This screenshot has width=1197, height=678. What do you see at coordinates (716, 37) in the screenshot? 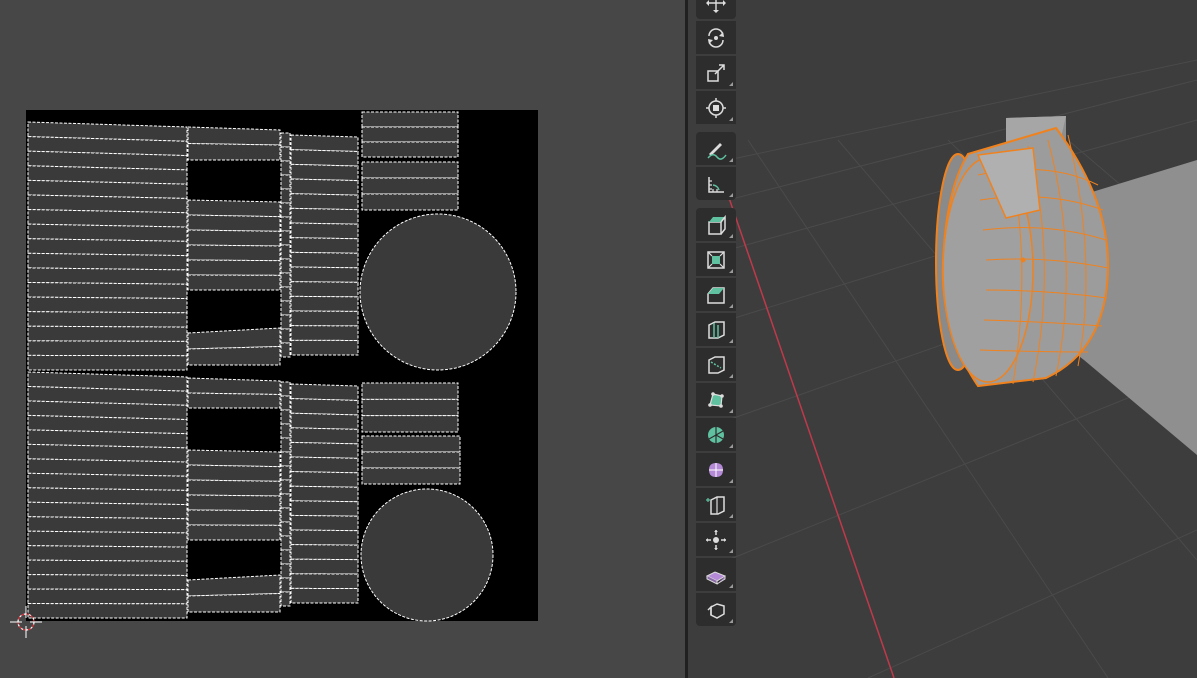
I see `tool-rotate-button` at bounding box center [716, 37].